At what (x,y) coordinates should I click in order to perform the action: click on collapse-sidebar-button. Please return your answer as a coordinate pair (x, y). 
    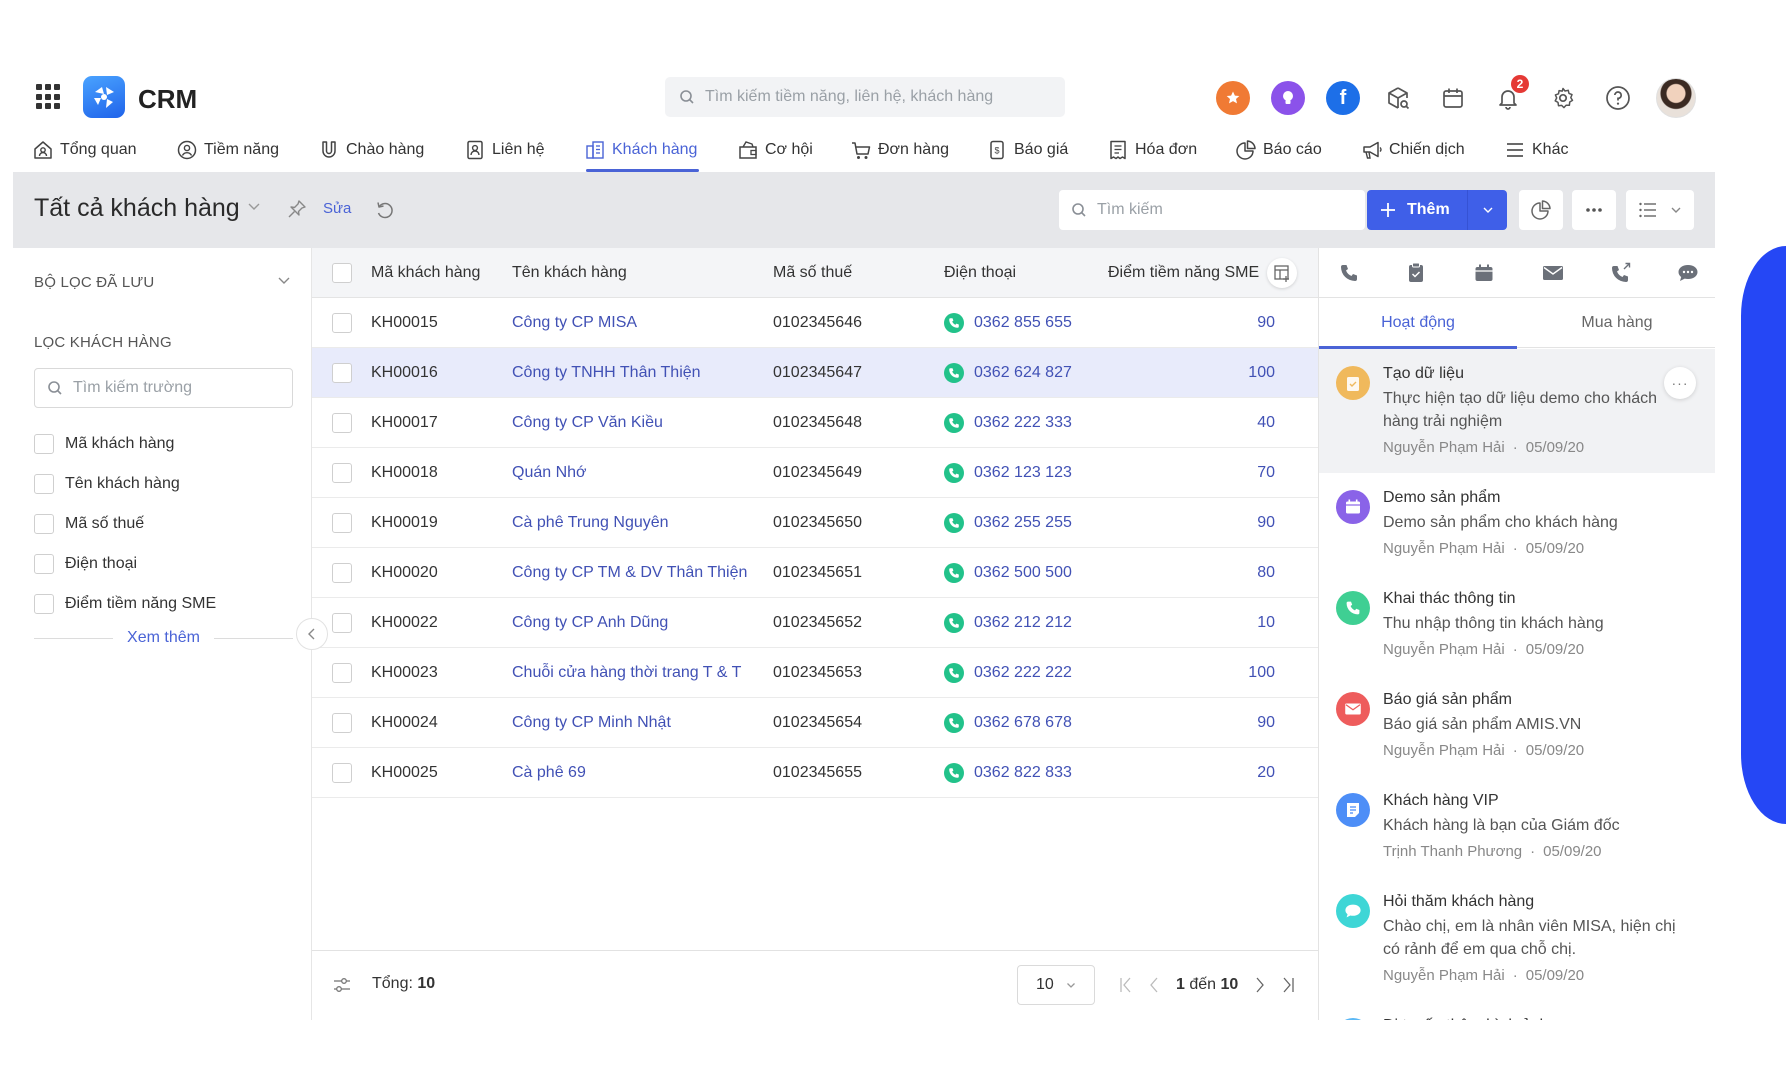
    Looking at the image, I should click on (312, 634).